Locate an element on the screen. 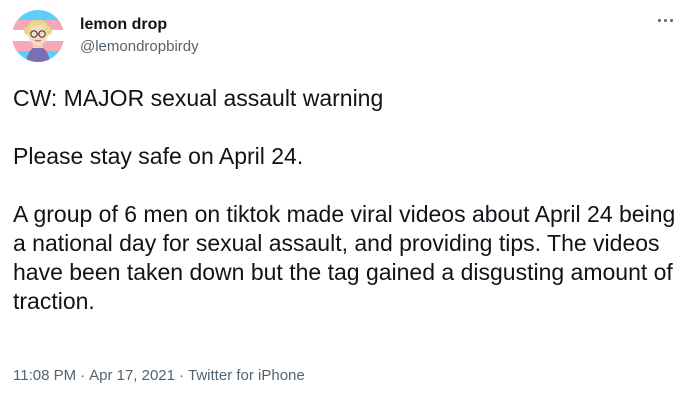  more-options-button is located at coordinates (665, 20).